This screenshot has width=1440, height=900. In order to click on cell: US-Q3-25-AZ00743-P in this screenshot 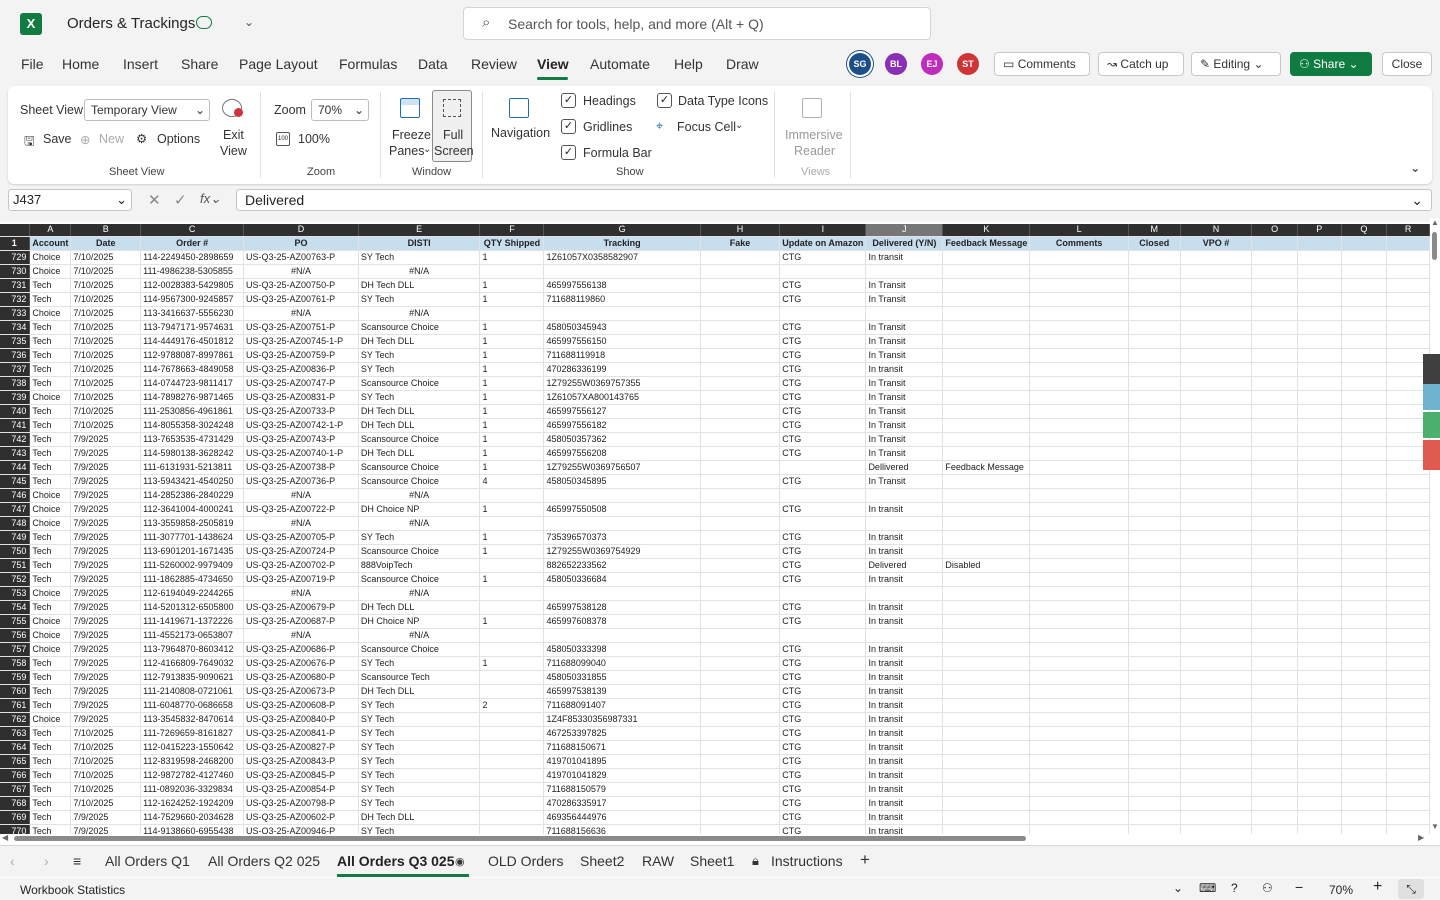, I will do `click(301, 439)`.